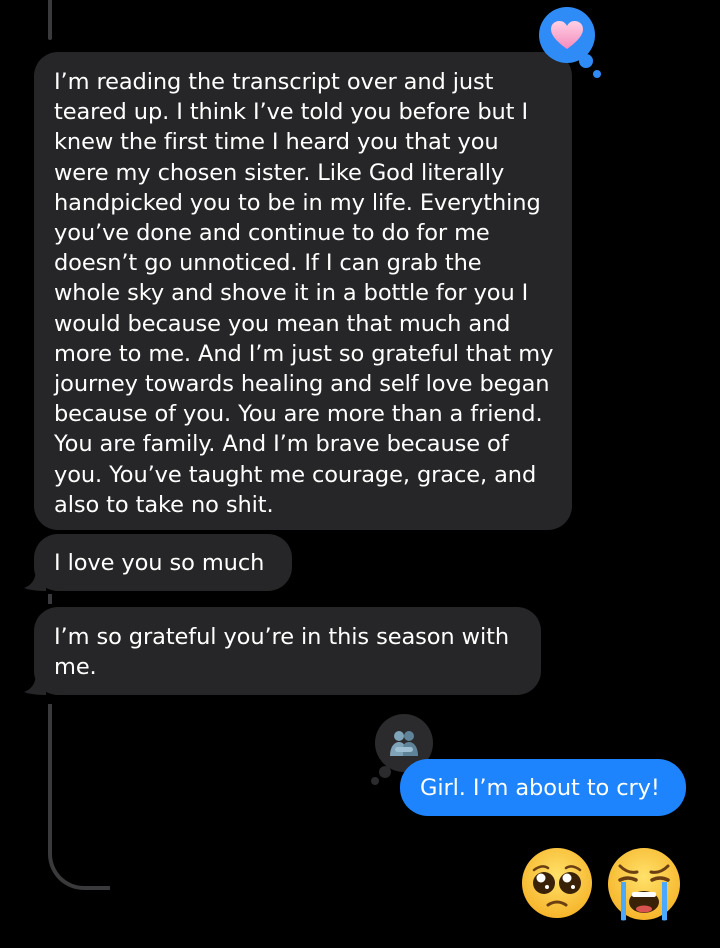 This screenshot has width=720, height=948. Describe the element at coordinates (644, 884) in the screenshot. I see `loudly-crying-face-icon` at that location.